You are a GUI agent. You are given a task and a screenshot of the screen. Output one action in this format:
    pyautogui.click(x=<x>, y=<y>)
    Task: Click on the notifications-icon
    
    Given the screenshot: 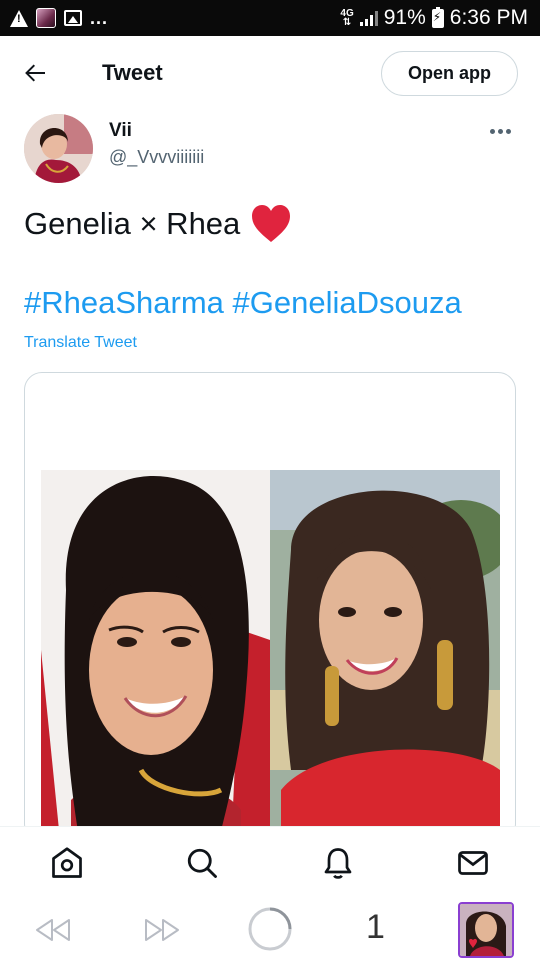 What is the action you would take?
    pyautogui.click(x=338, y=863)
    